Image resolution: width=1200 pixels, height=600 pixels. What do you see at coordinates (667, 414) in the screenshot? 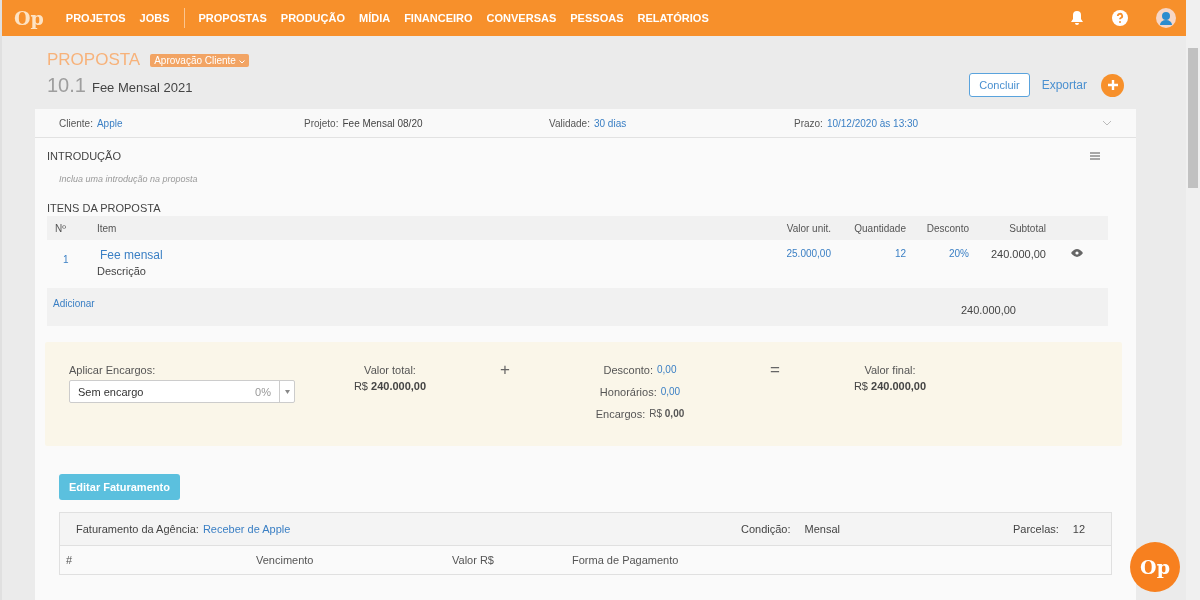
I see `adjustment-value: R$ 0,00` at bounding box center [667, 414].